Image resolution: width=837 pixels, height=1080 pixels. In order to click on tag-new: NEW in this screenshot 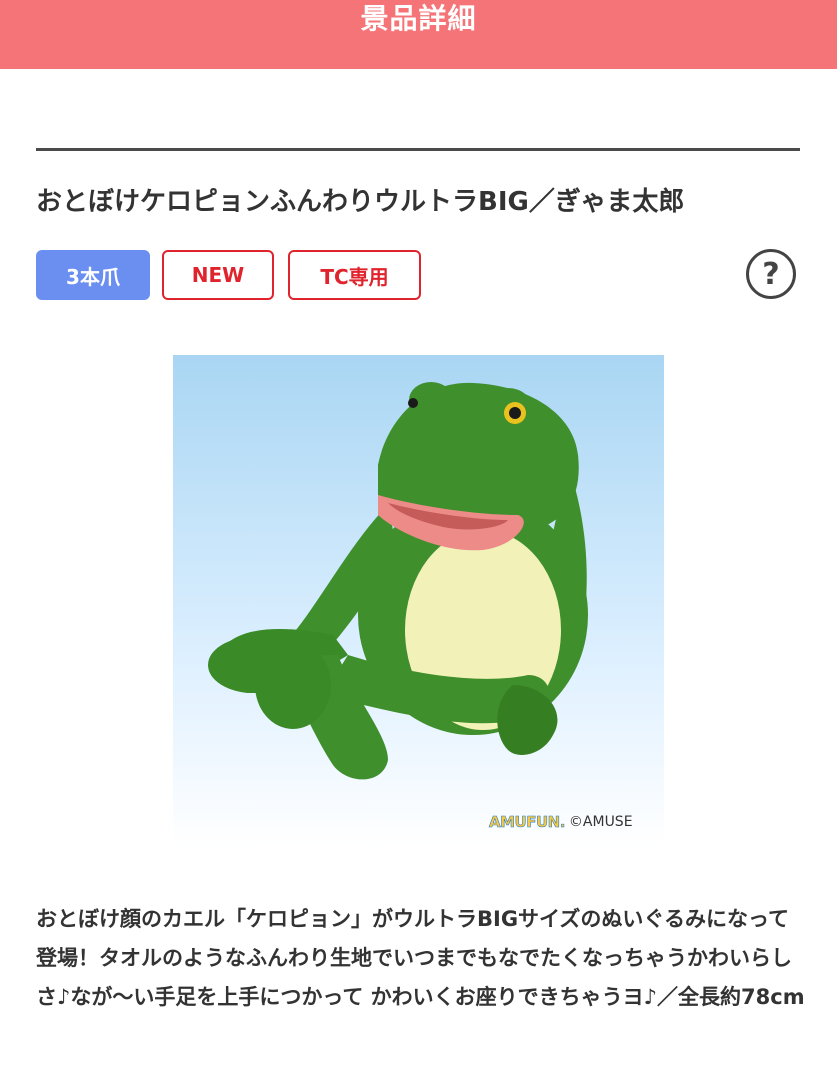, I will do `click(218, 275)`.